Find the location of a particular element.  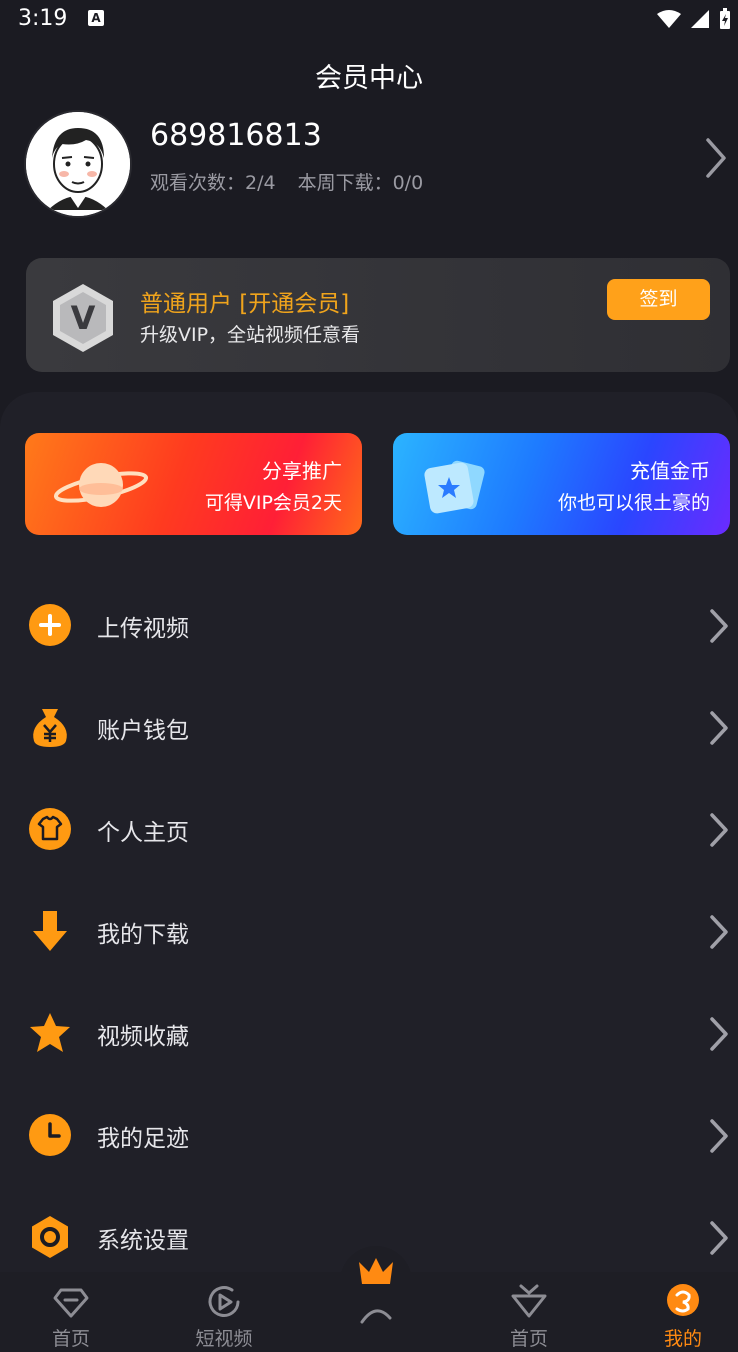

avatar is located at coordinates (78, 164).